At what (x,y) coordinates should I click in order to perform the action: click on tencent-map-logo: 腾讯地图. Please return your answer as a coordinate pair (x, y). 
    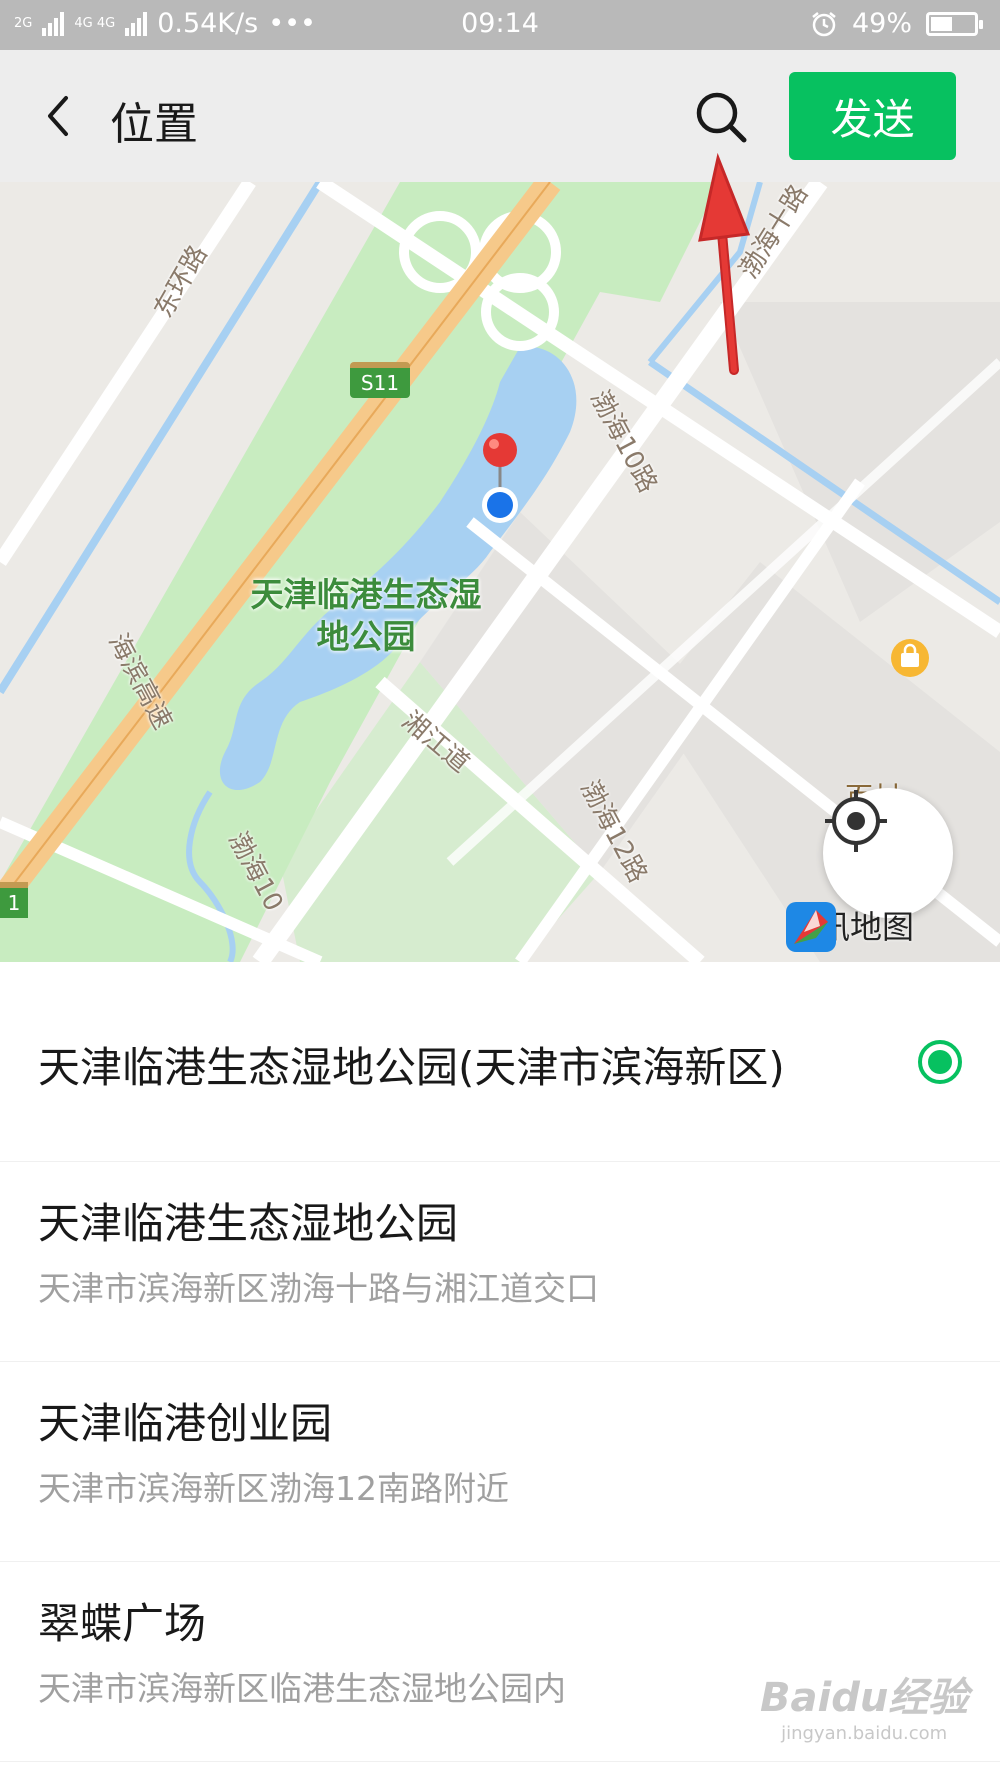
    Looking at the image, I should click on (850, 927).